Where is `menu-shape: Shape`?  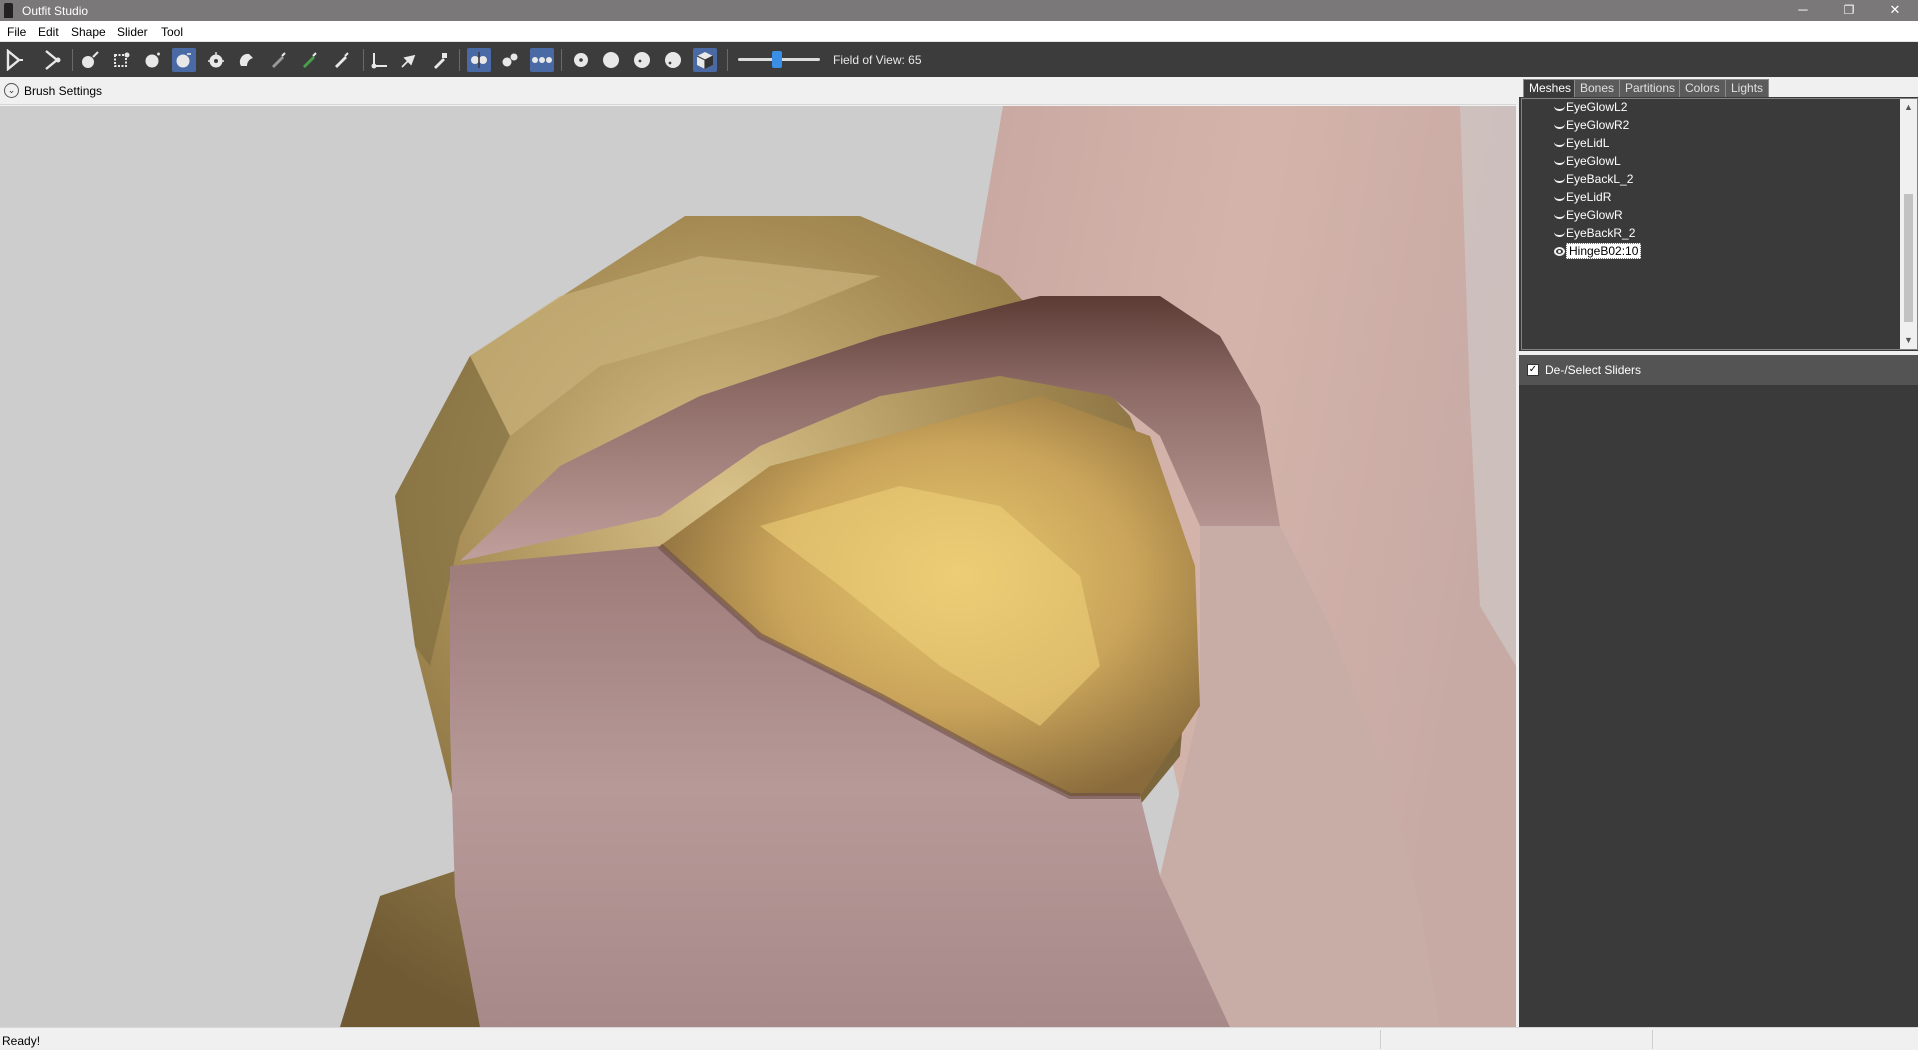
menu-shape: Shape is located at coordinates (88, 32).